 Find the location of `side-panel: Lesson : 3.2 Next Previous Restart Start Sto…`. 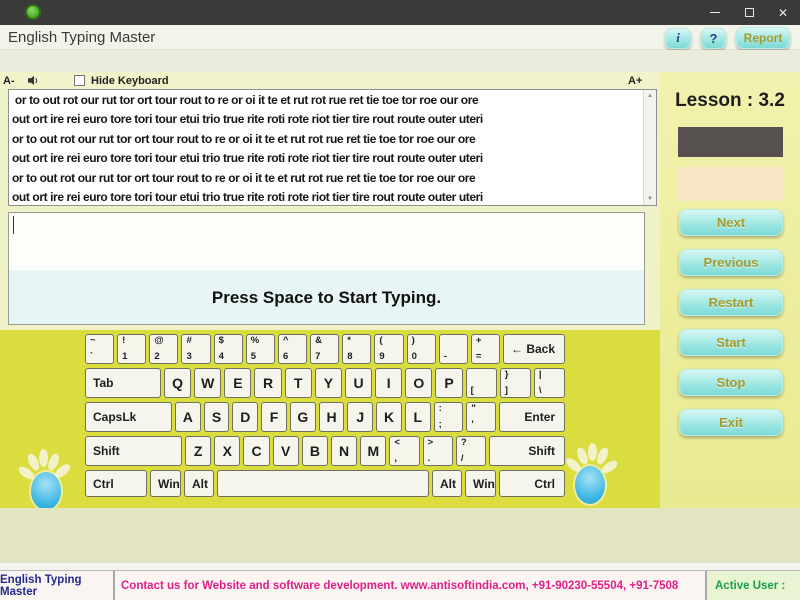

side-panel: Lesson : 3.2 Next Previous Restart Start Sto… is located at coordinates (730, 290).